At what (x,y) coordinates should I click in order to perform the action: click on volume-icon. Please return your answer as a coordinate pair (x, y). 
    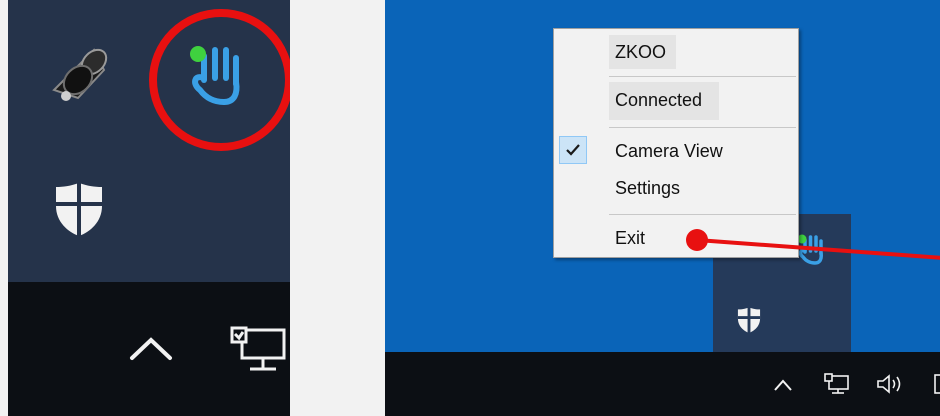
    Looking at the image, I should click on (891, 384).